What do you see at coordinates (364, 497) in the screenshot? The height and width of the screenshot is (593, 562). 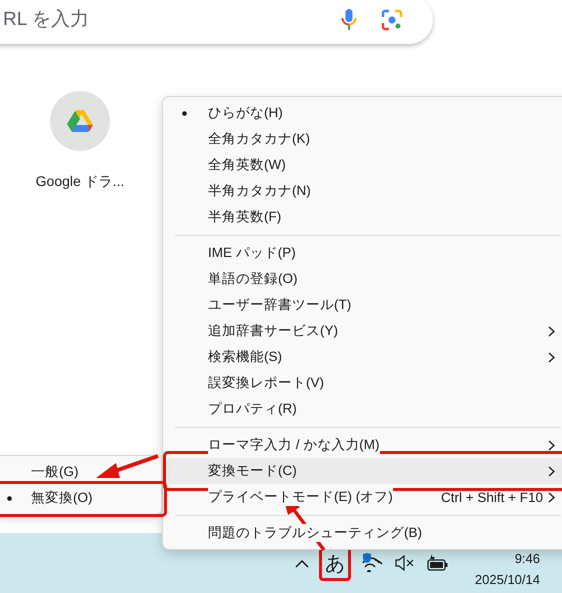 I see `menu-item: プライベートモード(E) (オフ) Ctrl + Shift + F10` at bounding box center [364, 497].